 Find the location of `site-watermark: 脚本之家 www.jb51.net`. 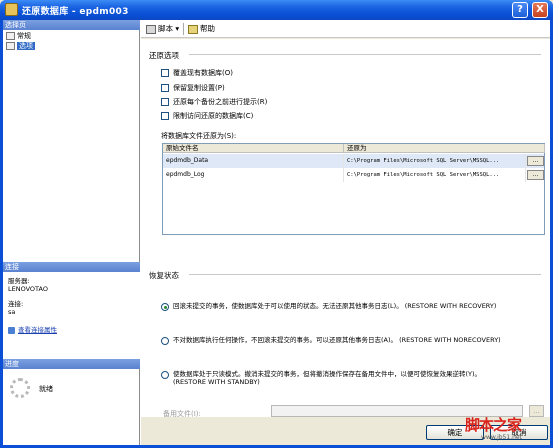

site-watermark: 脚本之家 www.jb51.net is located at coordinates (508, 430).